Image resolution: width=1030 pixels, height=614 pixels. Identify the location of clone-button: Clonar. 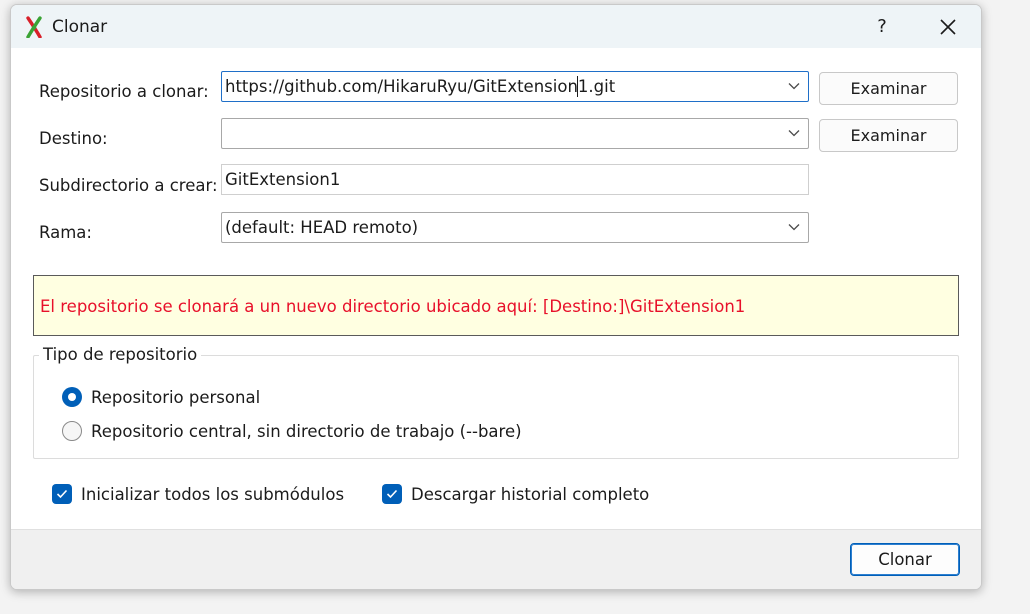
(905, 559).